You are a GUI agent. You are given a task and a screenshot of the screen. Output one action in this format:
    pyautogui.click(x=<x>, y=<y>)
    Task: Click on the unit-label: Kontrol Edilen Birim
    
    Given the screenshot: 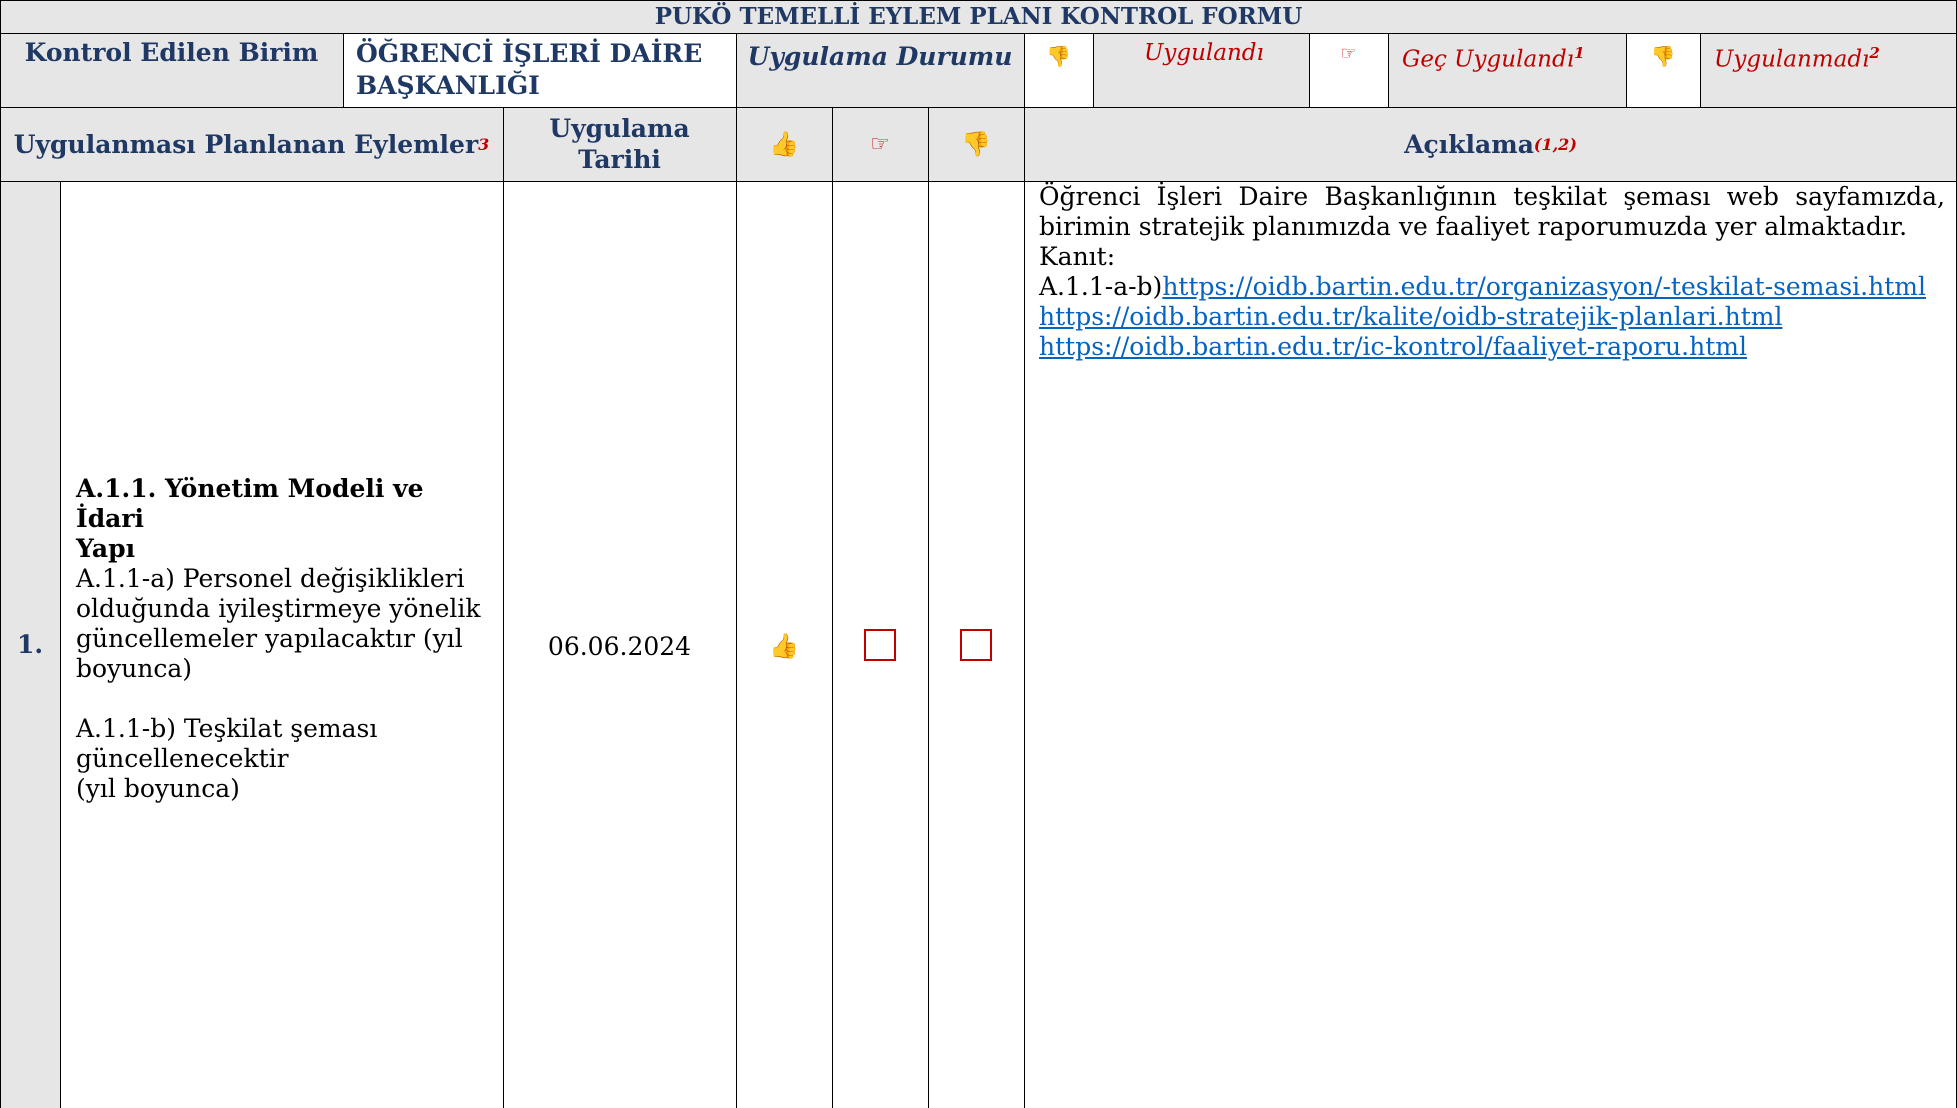 What is the action you would take?
    pyautogui.click(x=171, y=52)
    